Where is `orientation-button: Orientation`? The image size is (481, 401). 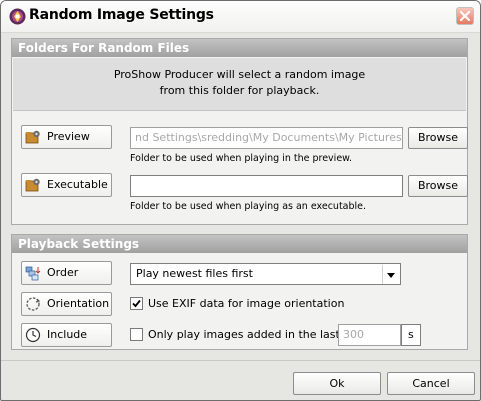 orientation-button: Orientation is located at coordinates (66, 304).